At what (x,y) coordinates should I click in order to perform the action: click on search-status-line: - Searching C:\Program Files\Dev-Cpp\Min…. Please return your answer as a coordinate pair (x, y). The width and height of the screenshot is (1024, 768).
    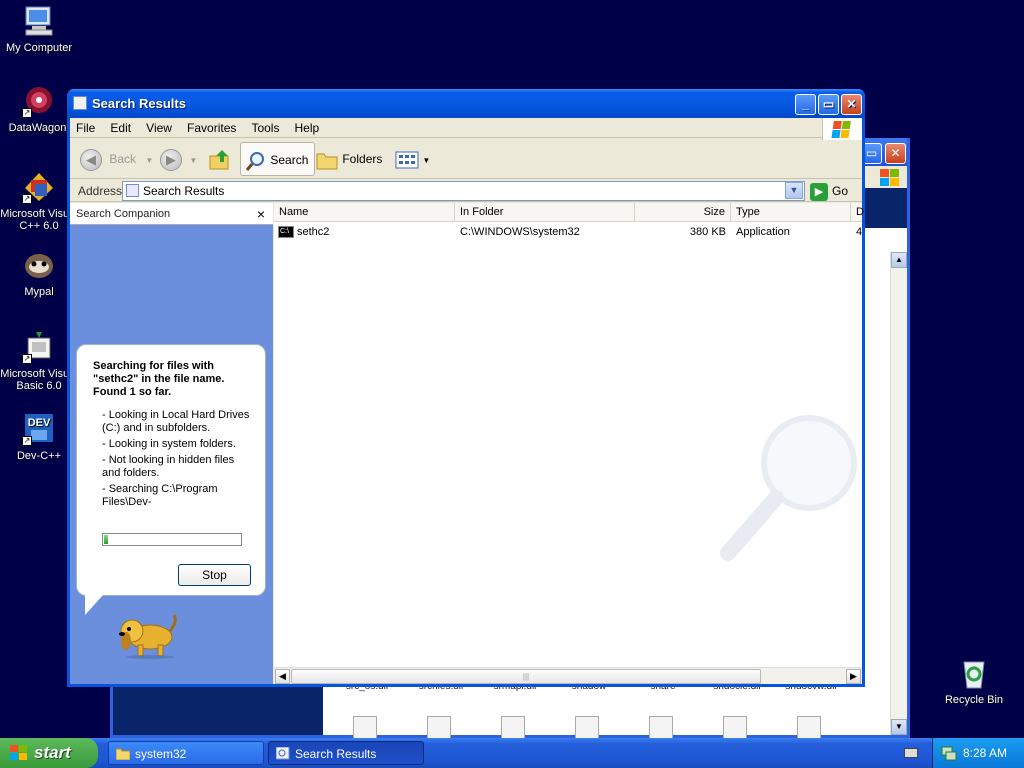
    Looking at the image, I should click on (160, 495).